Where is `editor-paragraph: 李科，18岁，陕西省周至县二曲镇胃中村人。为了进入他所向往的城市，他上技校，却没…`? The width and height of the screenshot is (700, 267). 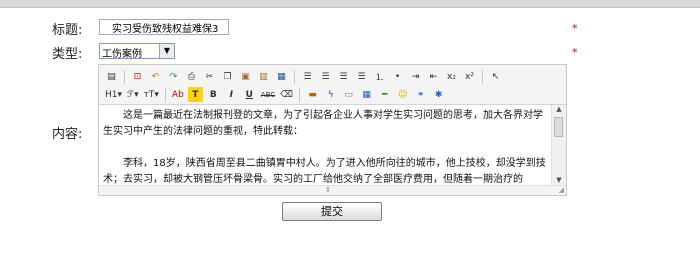 editor-paragraph: 李科，18岁，陕西省周至县二曲镇胃中村人。为了进入他所向往的城市，他上技校，却没… is located at coordinates (324, 171).